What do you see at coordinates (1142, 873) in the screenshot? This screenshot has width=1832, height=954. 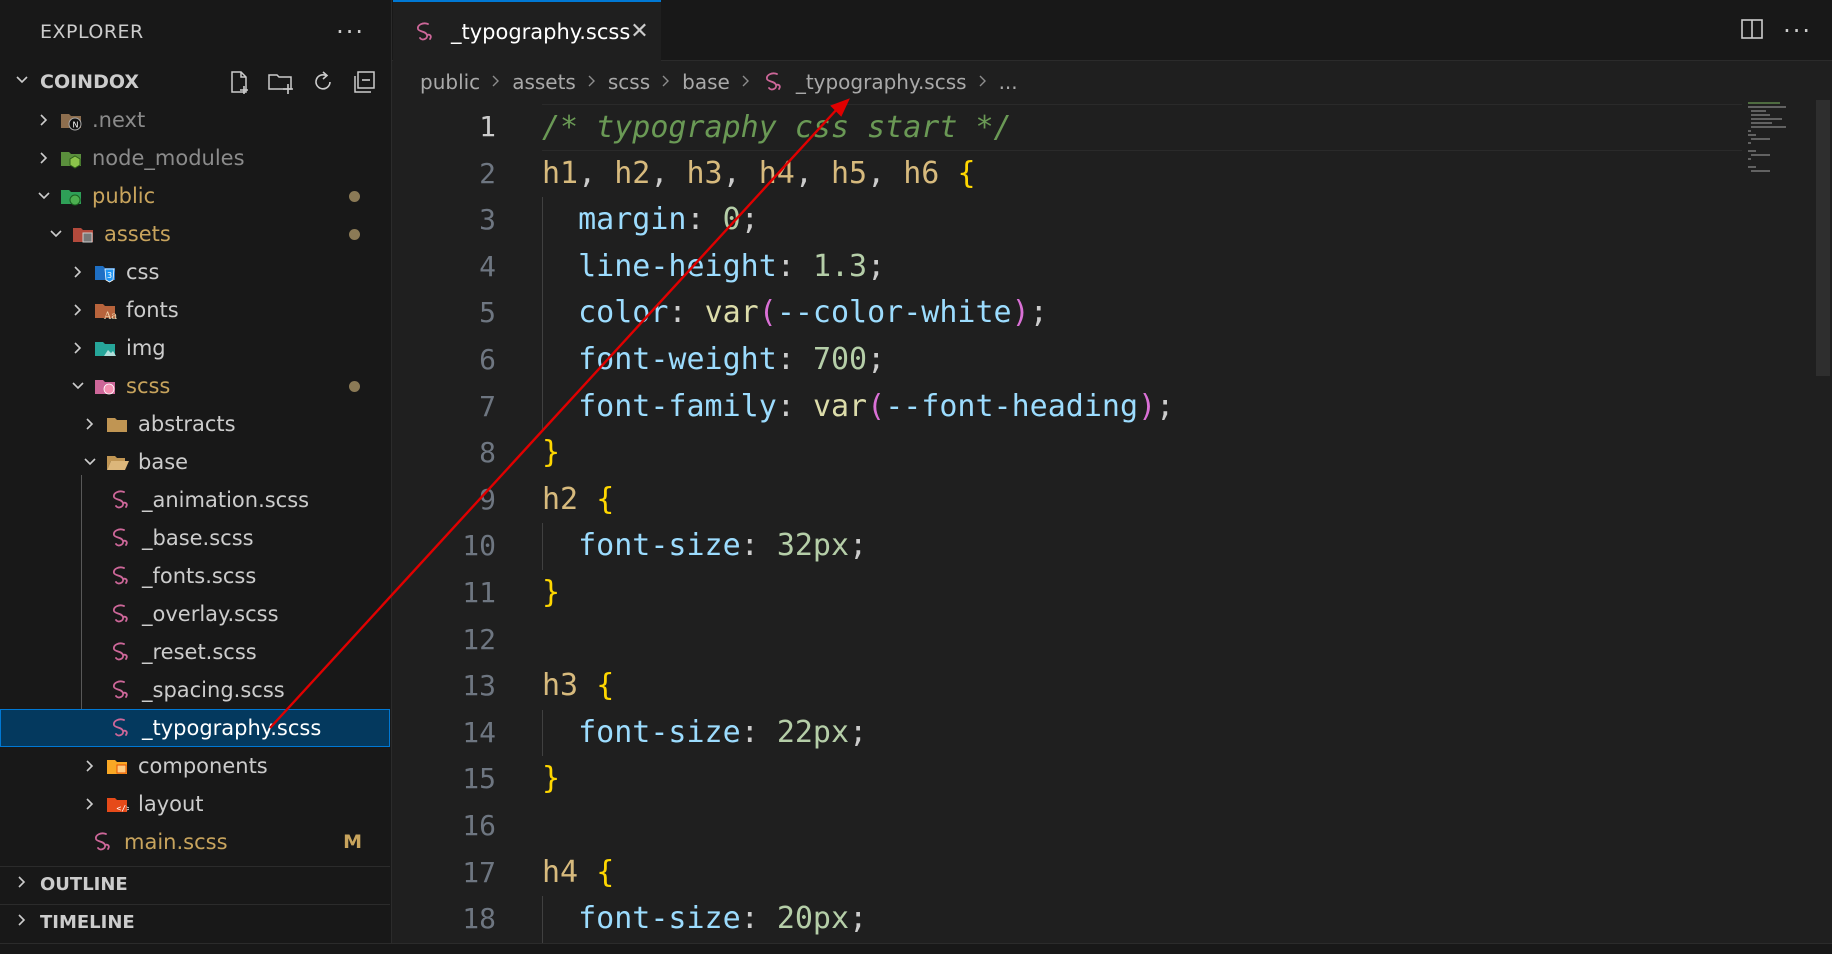 I see `code-line: h4 {` at bounding box center [1142, 873].